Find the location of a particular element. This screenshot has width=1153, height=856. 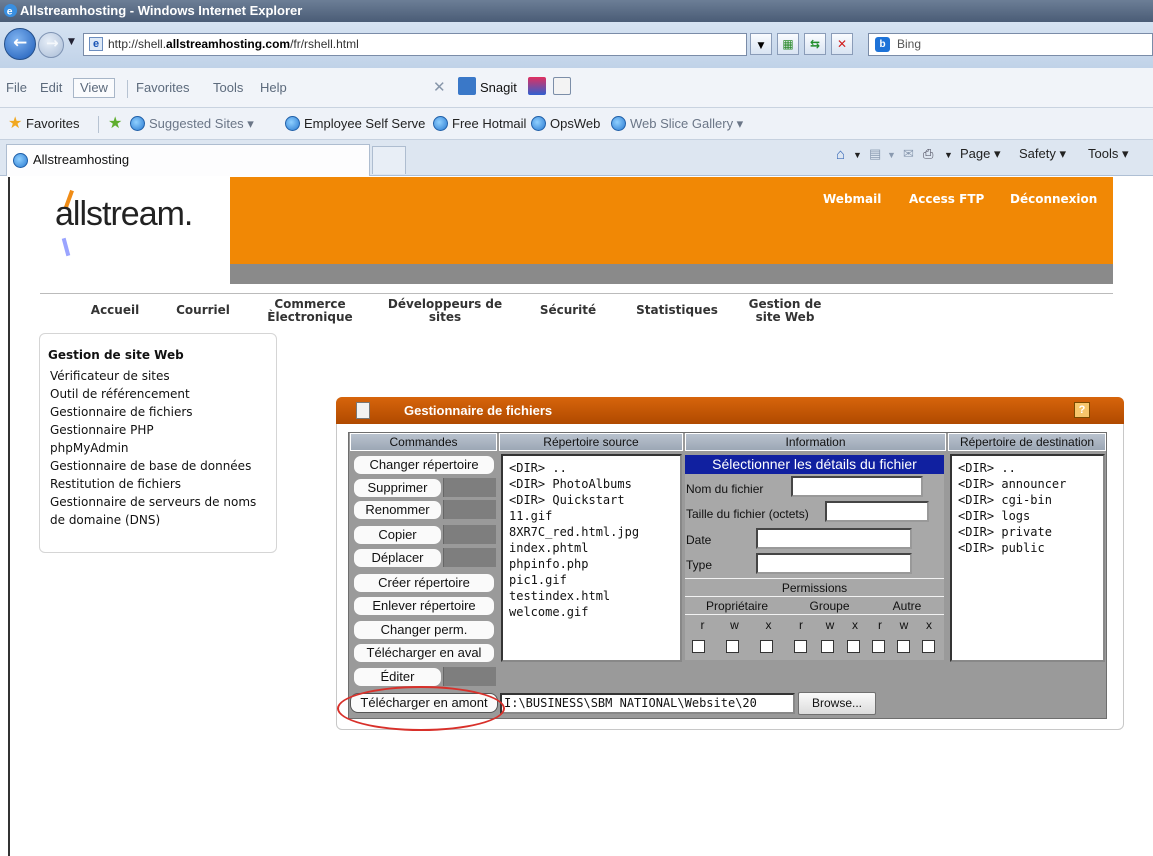

new-tab-button is located at coordinates (389, 160).